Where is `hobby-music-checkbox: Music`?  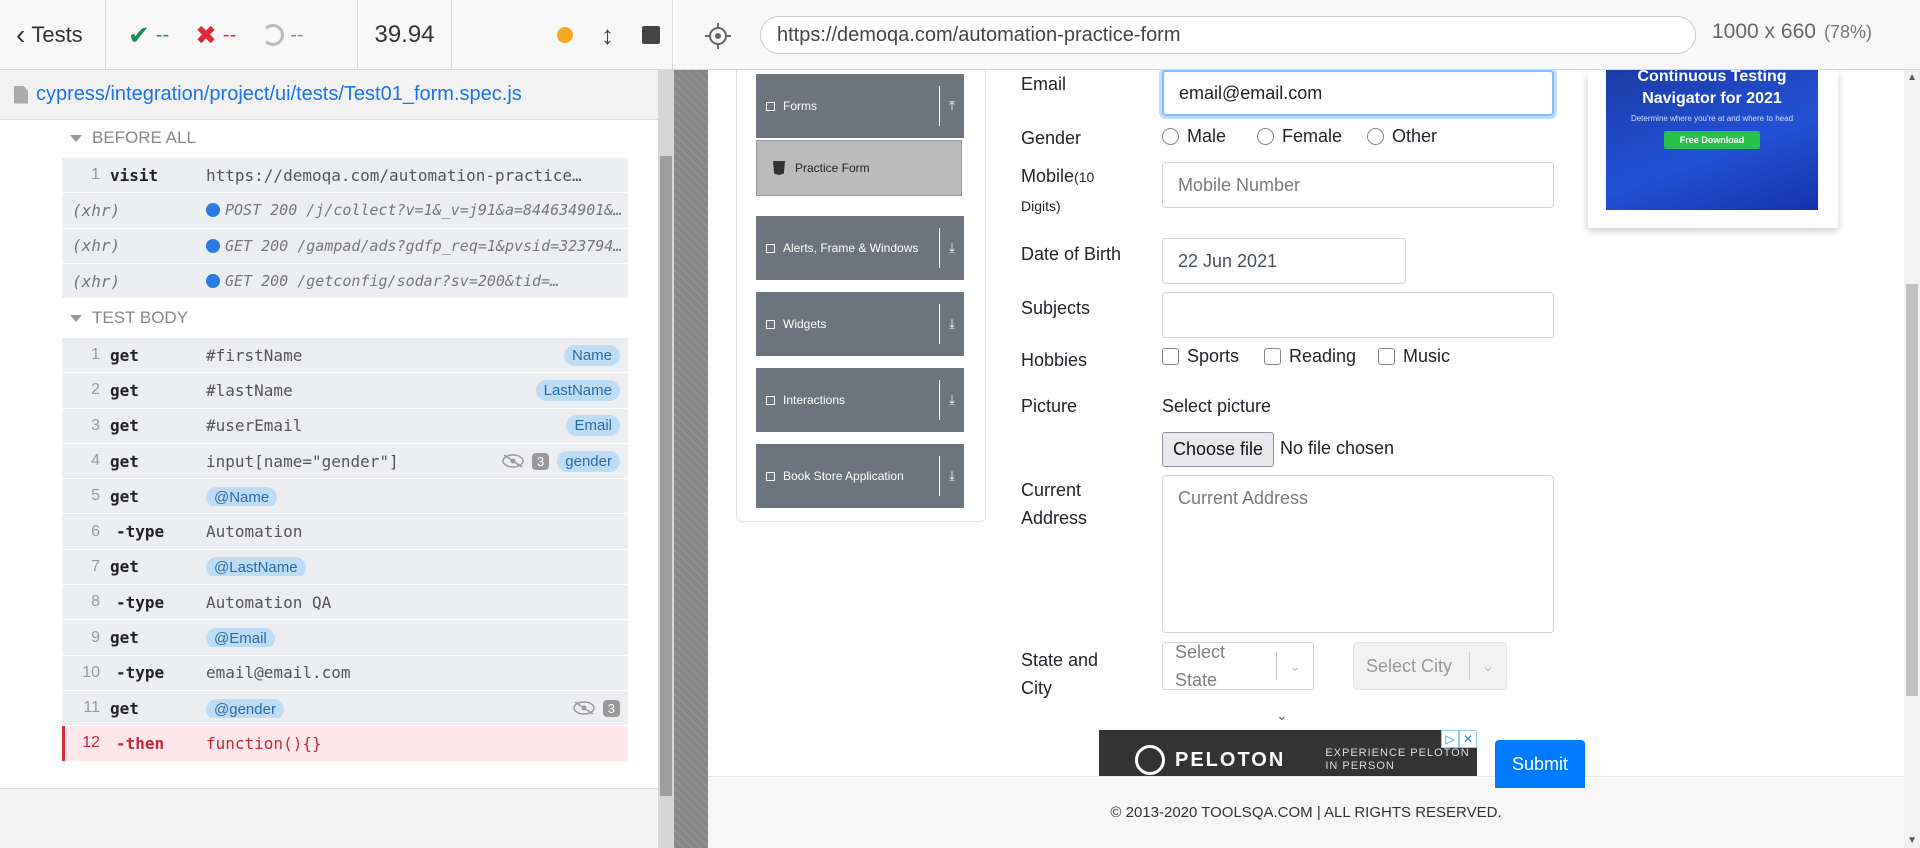 hobby-music-checkbox: Music is located at coordinates (1414, 356).